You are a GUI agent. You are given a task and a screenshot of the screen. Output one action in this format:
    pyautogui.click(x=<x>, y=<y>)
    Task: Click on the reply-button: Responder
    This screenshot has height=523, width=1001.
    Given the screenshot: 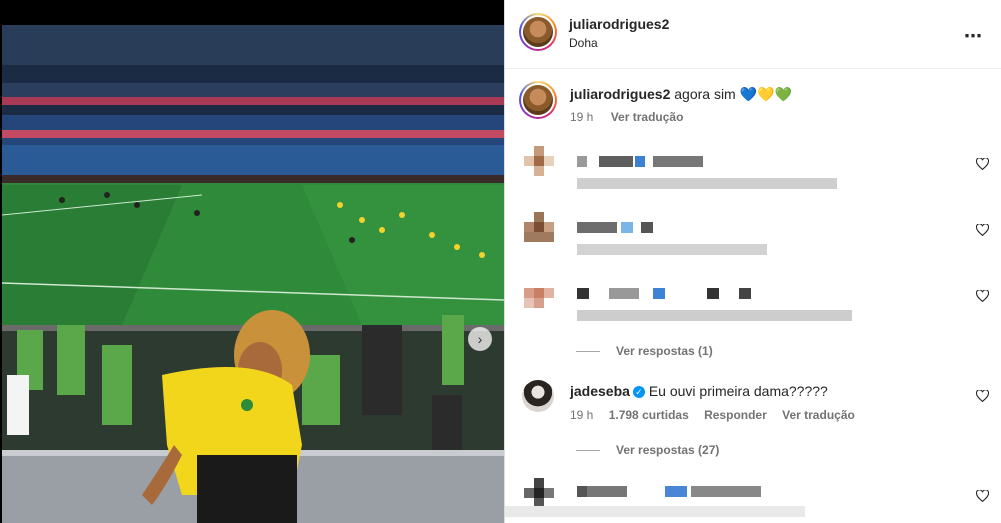 What is the action you would take?
    pyautogui.click(x=735, y=415)
    